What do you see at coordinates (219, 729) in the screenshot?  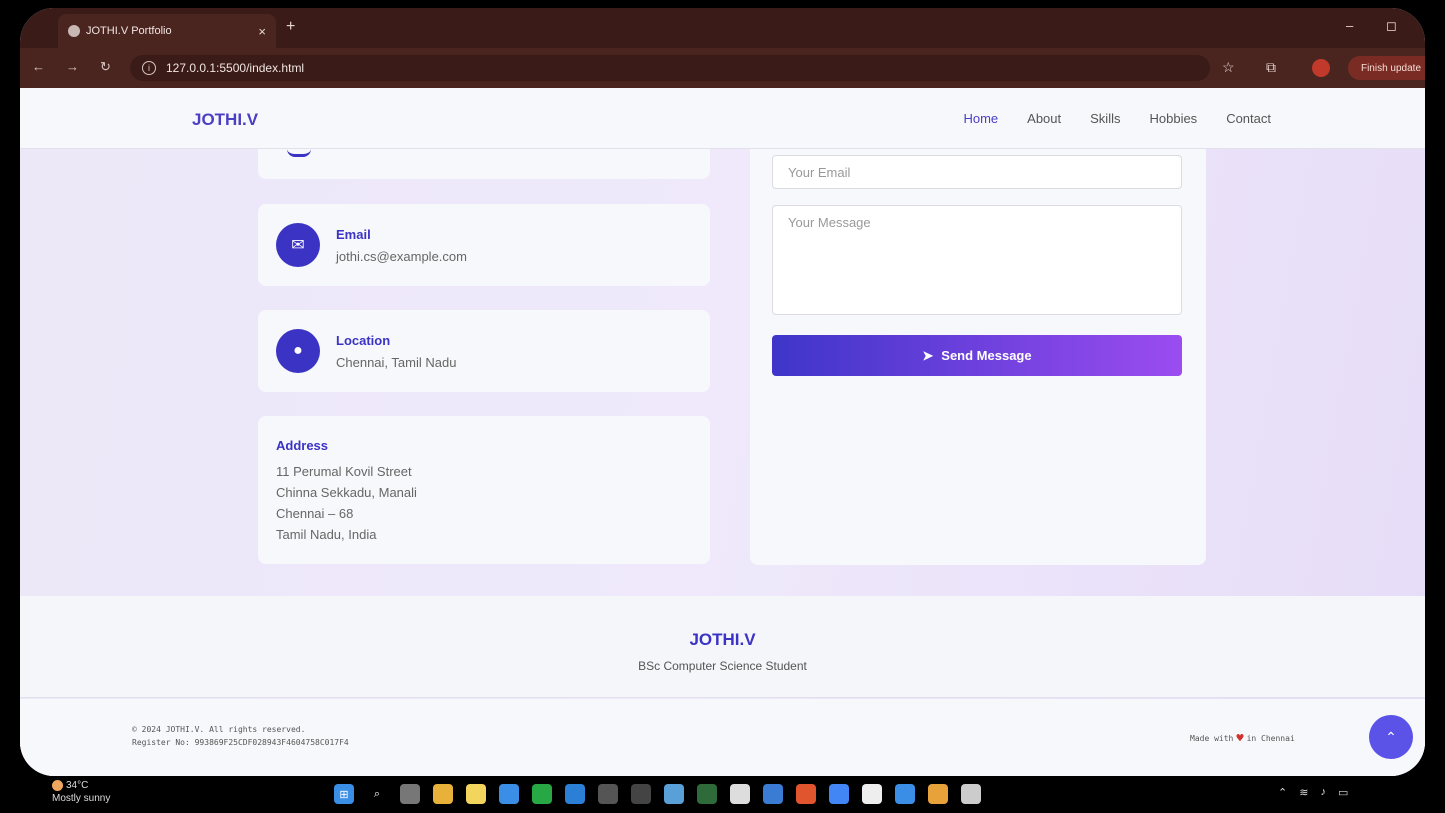 I see `copyright-text: © 2024 JOTHI.V. All rights reserved.` at bounding box center [219, 729].